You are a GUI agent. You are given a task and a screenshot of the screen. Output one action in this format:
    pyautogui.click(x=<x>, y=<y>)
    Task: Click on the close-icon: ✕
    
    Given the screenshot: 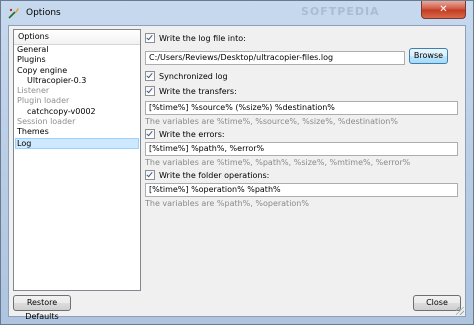 What is the action you would take?
    pyautogui.click(x=443, y=9)
    